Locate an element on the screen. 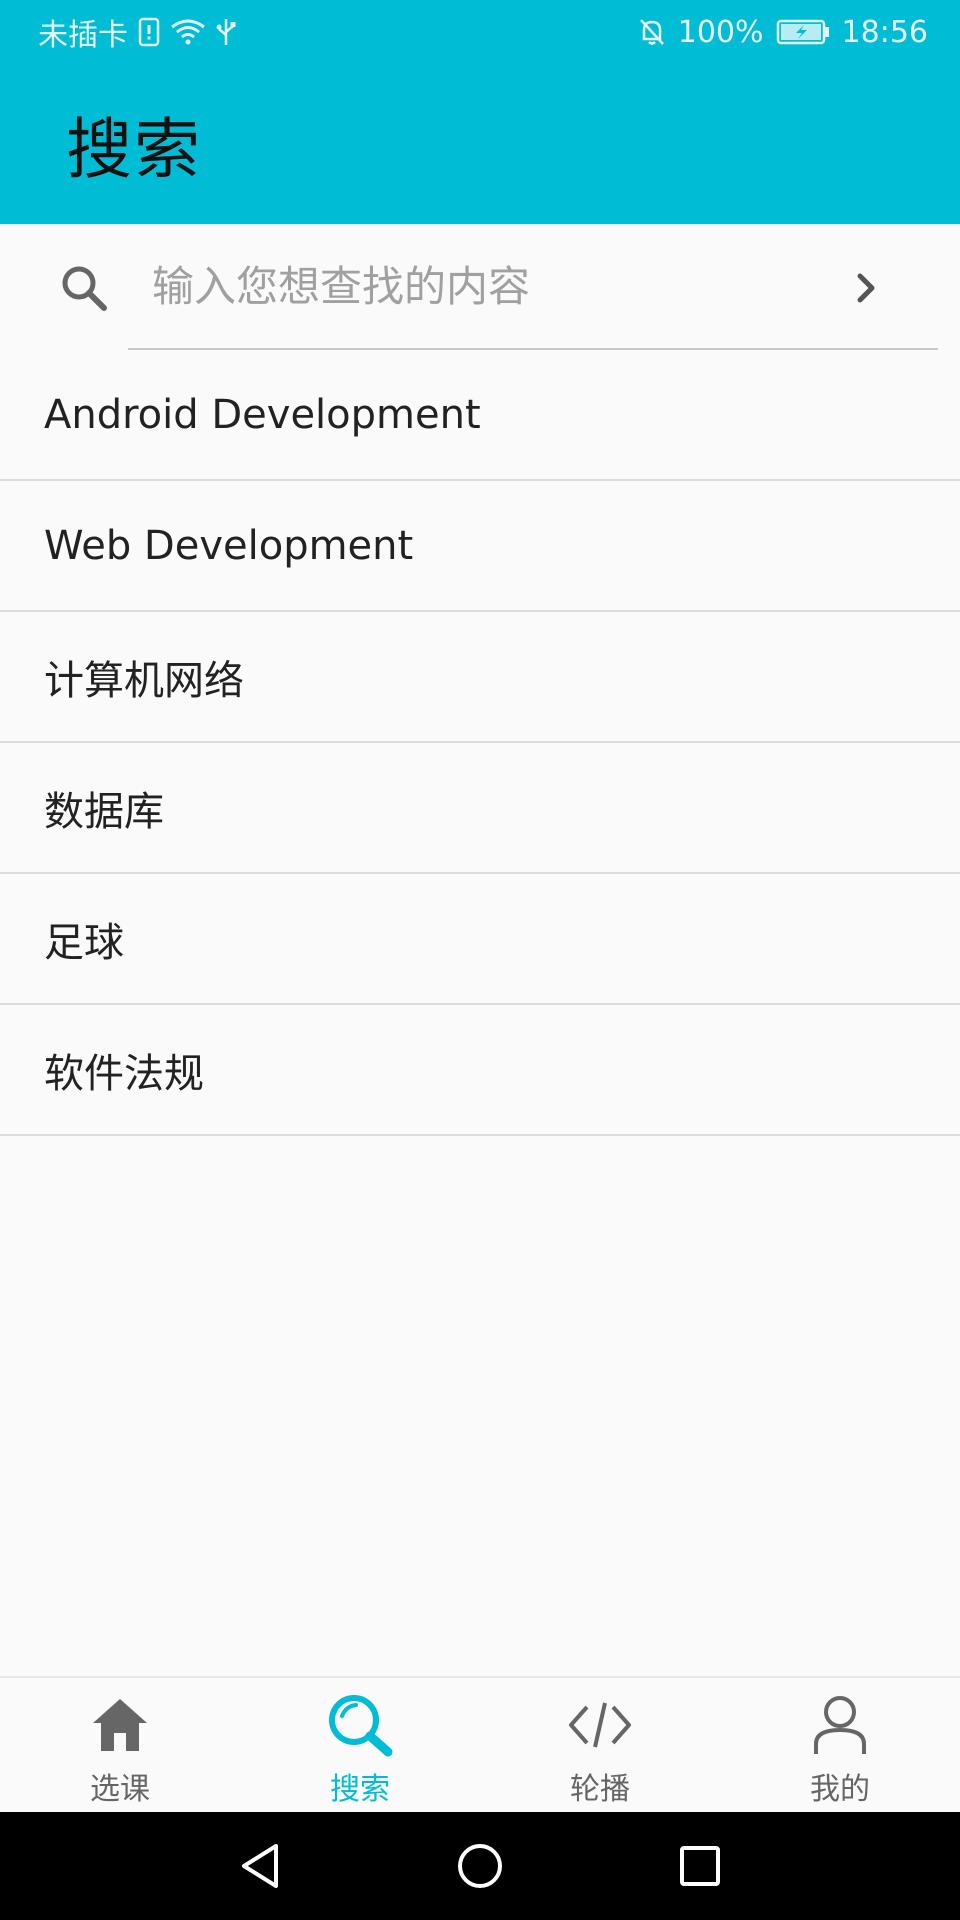  battery-charging-icon is located at coordinates (803, 32).